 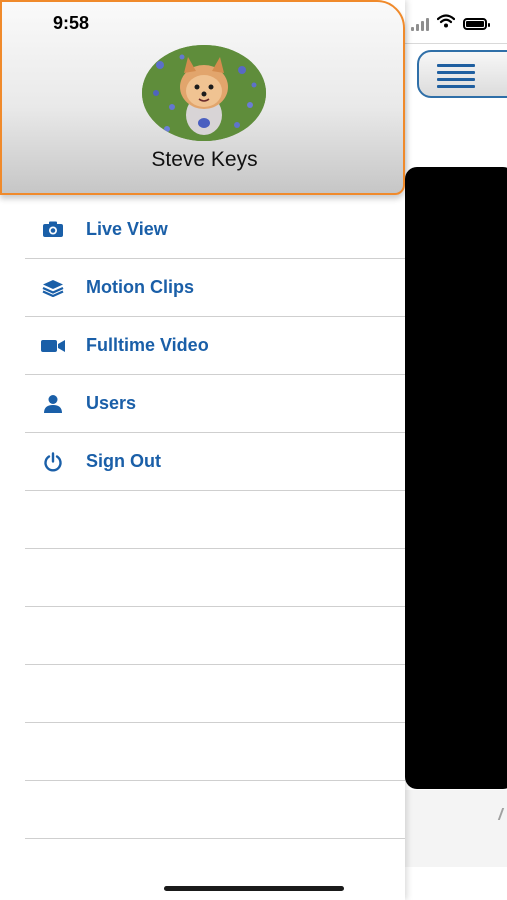 I want to click on menu-item-sign-out: Sign Out, so click(x=215, y=462).